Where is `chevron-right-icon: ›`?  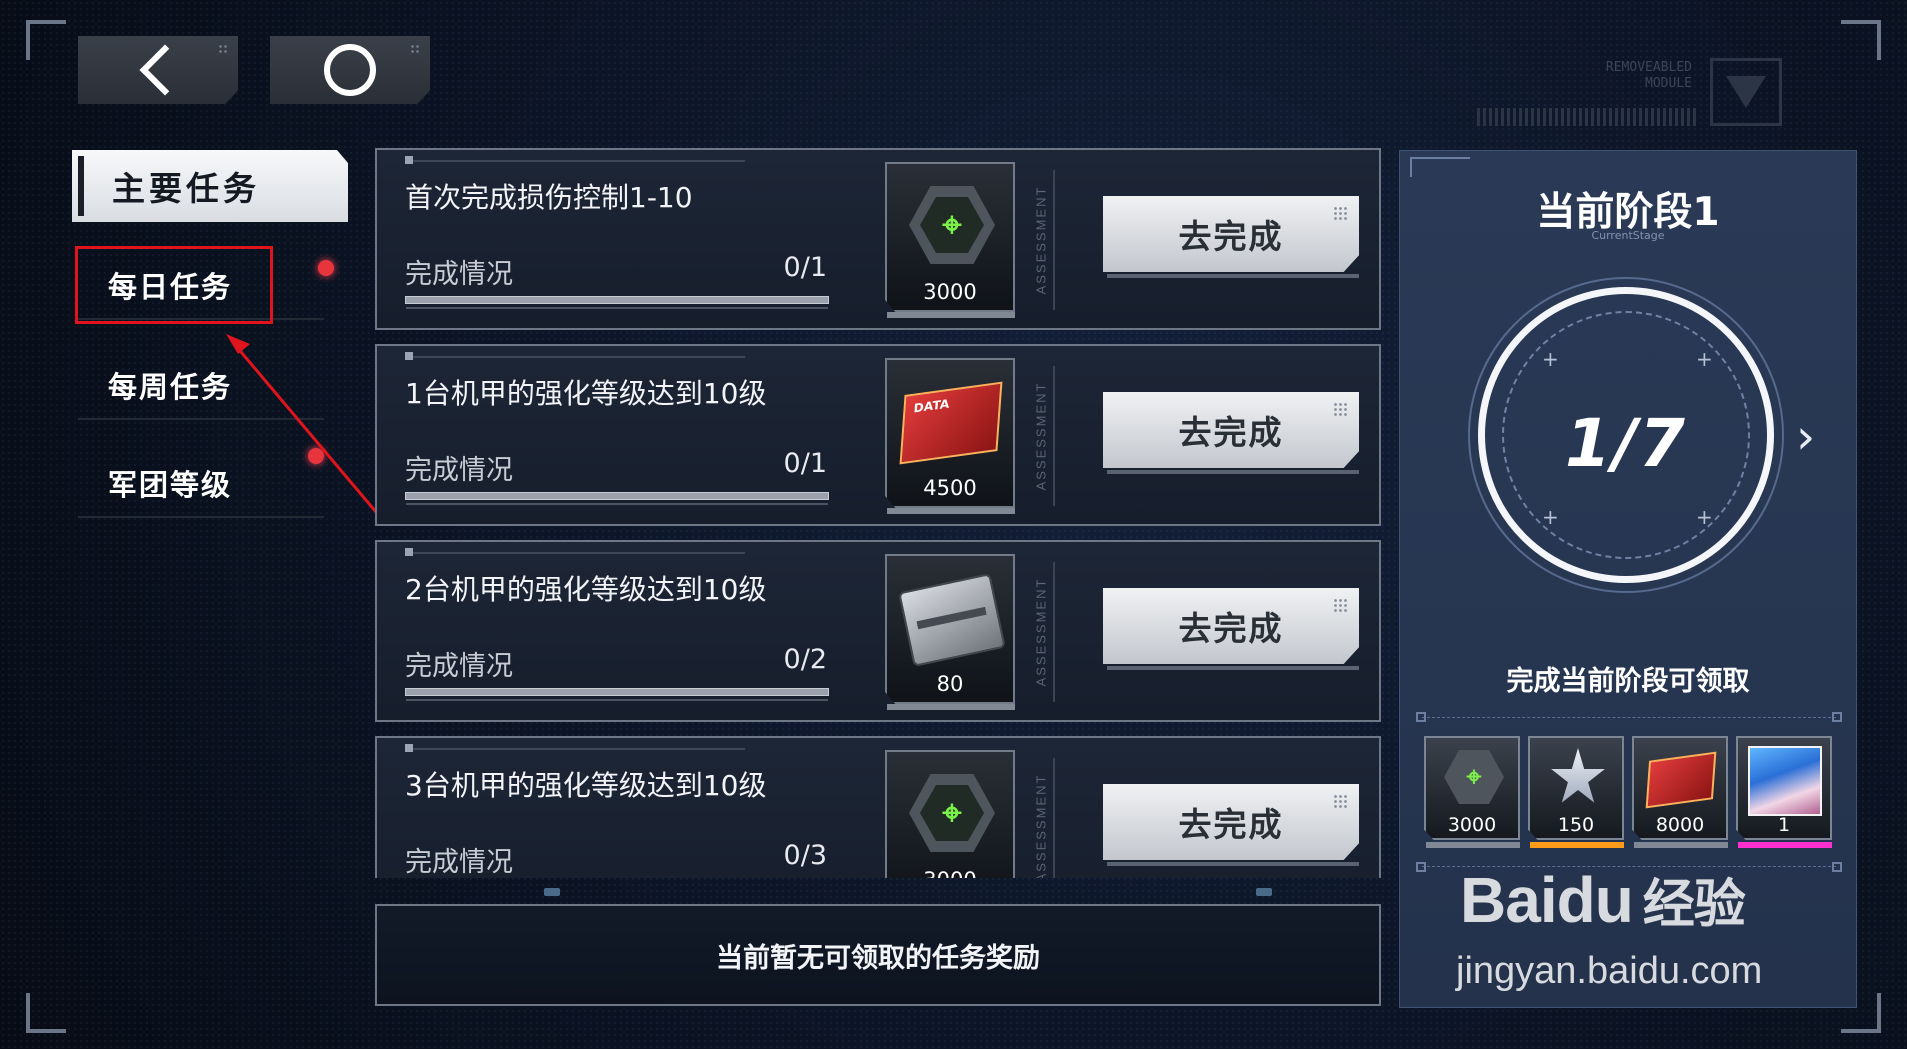
chevron-right-icon: › is located at coordinates (1805, 437).